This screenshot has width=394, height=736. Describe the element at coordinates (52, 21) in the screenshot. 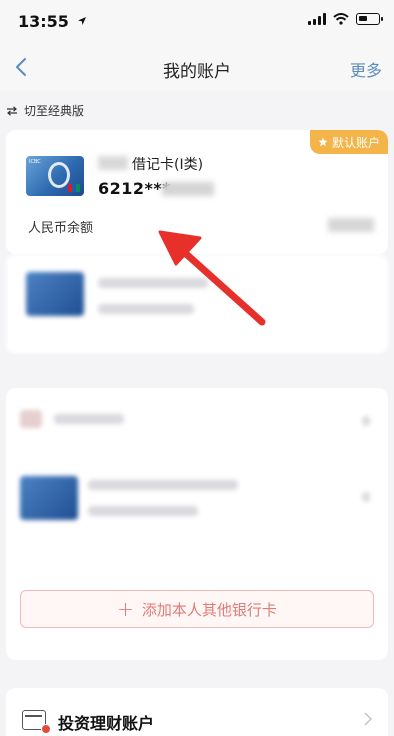

I see `status-time: 13:55` at that location.